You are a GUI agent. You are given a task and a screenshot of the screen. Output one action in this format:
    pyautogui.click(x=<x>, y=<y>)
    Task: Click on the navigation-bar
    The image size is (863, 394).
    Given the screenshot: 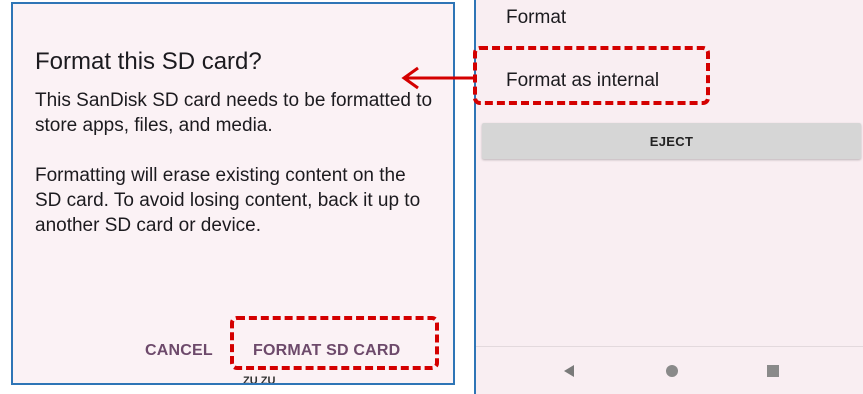 What is the action you would take?
    pyautogui.click(x=669, y=370)
    